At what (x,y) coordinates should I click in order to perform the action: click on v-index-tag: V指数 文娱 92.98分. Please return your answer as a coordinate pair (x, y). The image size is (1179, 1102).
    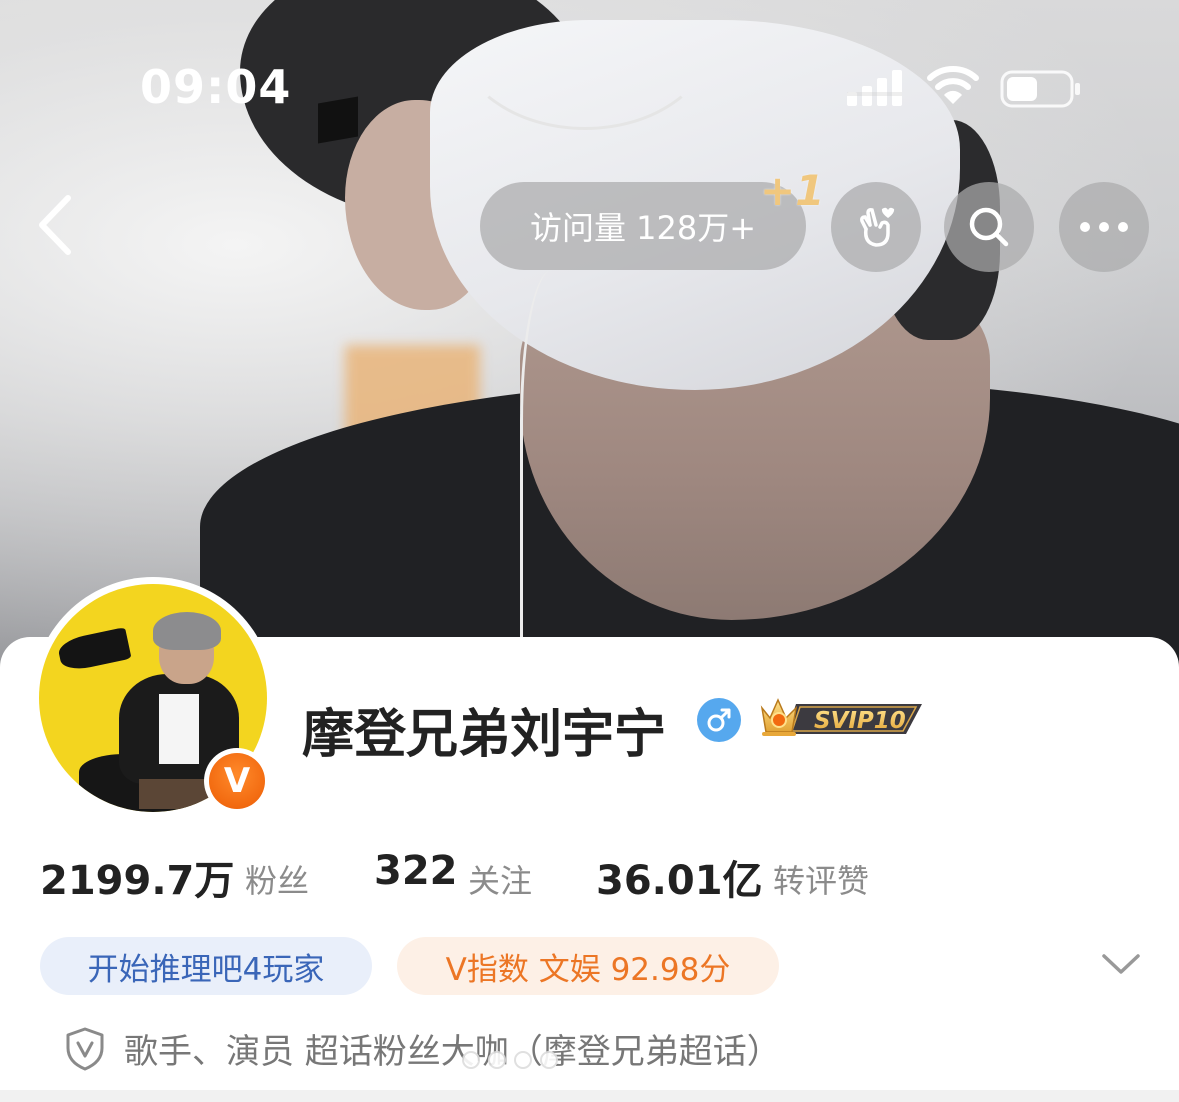
    Looking at the image, I should click on (588, 966).